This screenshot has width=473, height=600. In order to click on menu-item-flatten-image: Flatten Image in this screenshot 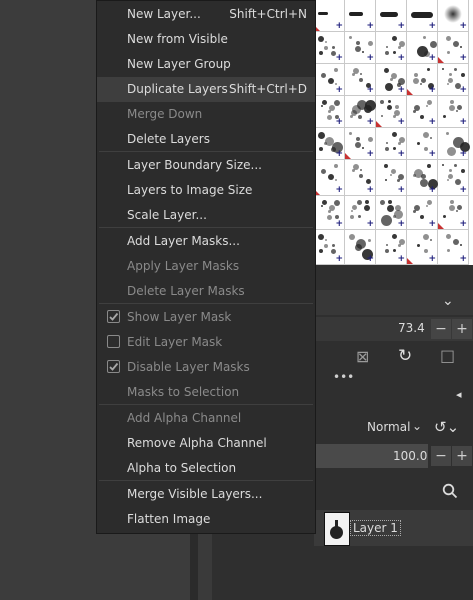, I will do `click(206, 519)`.